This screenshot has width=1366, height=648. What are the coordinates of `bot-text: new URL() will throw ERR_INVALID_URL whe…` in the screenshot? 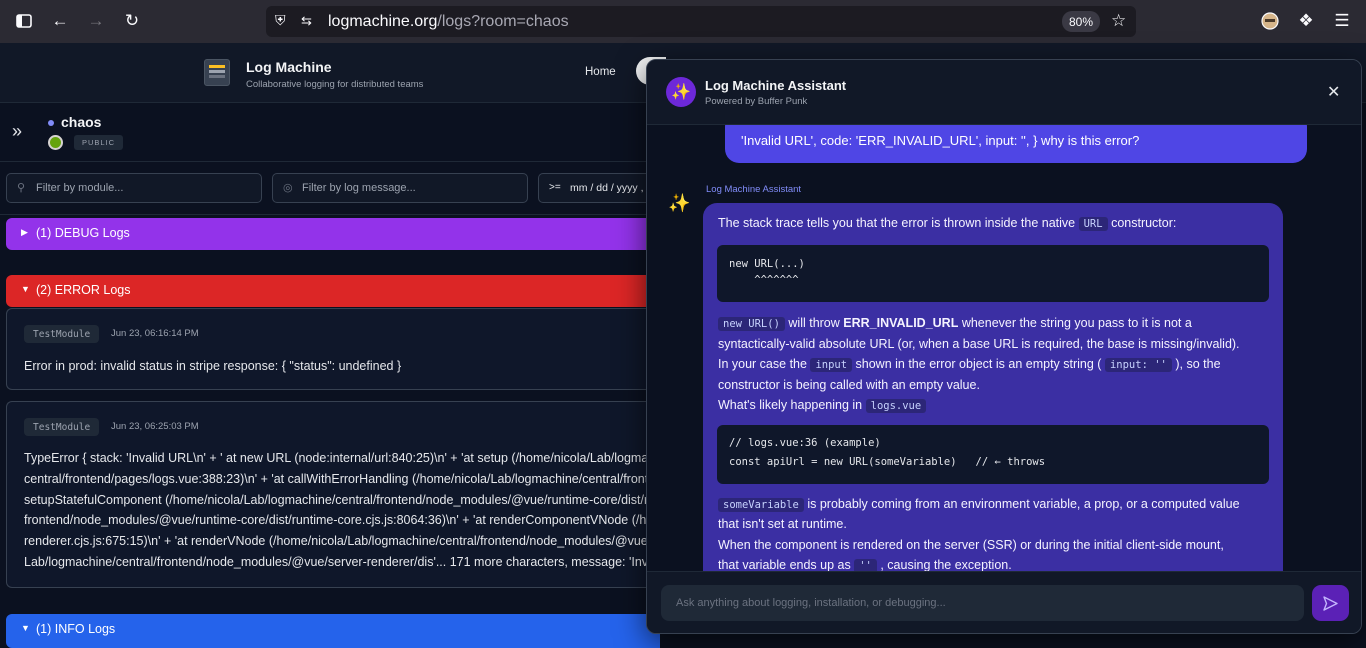 It's located at (955, 324).